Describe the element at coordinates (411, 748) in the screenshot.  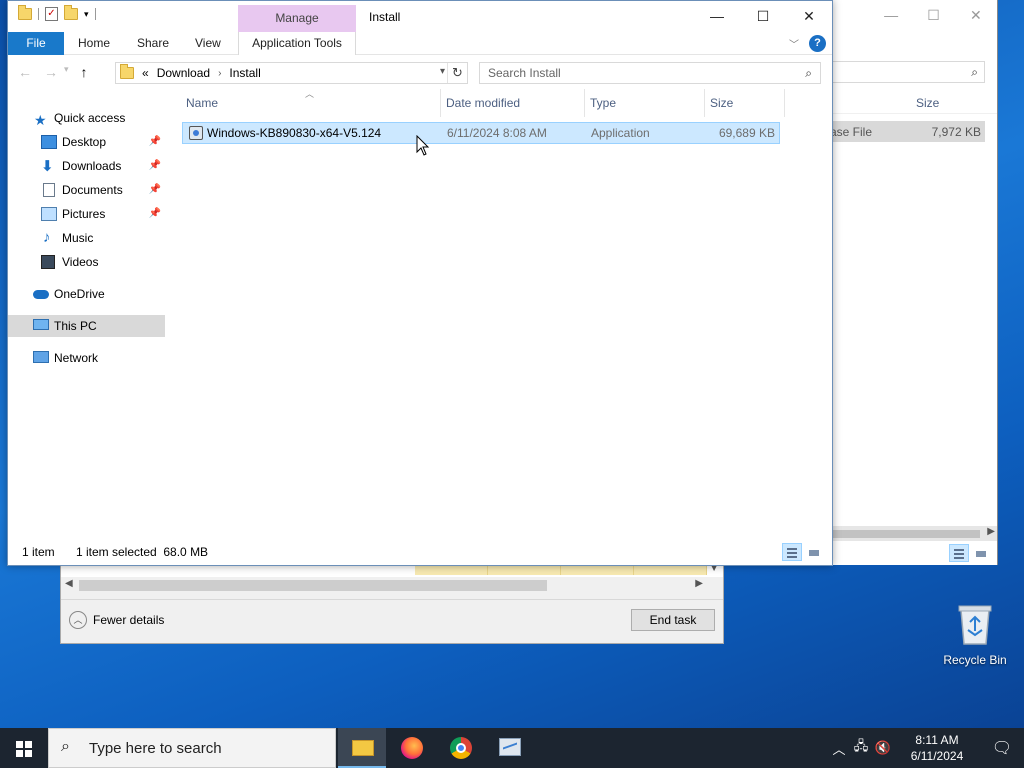
I see `taskbar-firefox` at that location.